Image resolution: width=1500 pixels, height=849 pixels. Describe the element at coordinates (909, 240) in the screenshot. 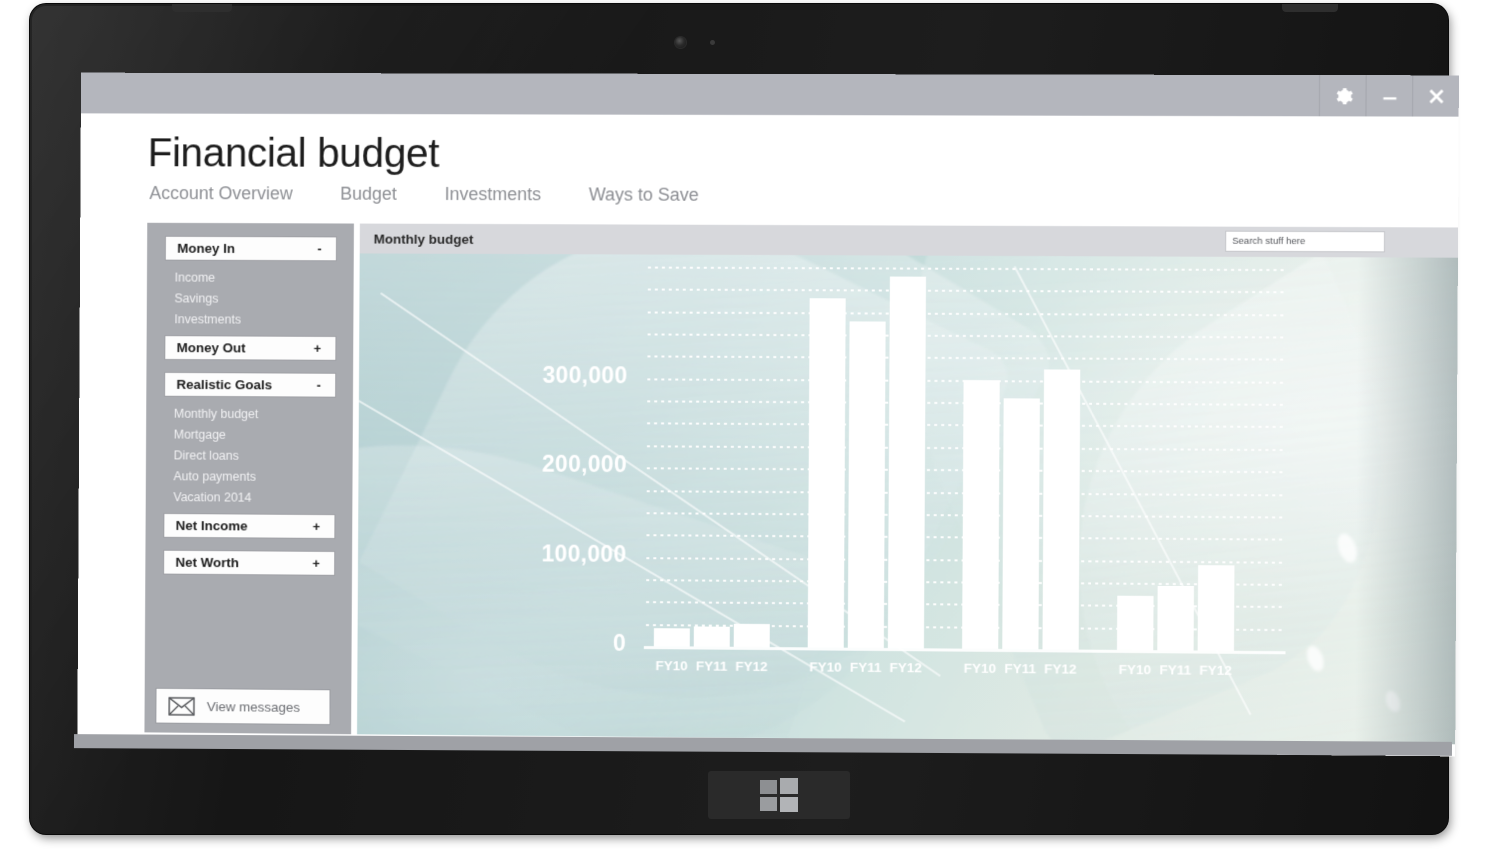

I see `panel-header: Monthly budget Search stuff here` at that location.